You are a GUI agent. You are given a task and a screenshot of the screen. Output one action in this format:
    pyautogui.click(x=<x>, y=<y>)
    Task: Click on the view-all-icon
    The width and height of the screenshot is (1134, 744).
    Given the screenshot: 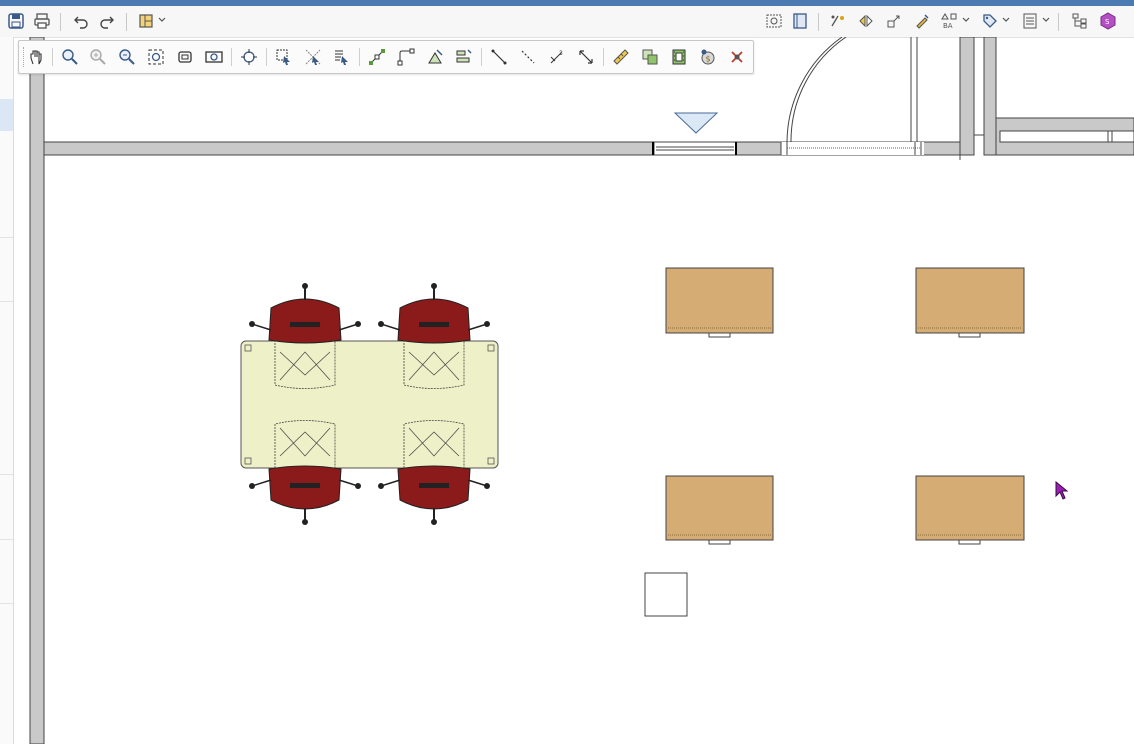 What is the action you would take?
    pyautogui.click(x=214, y=57)
    